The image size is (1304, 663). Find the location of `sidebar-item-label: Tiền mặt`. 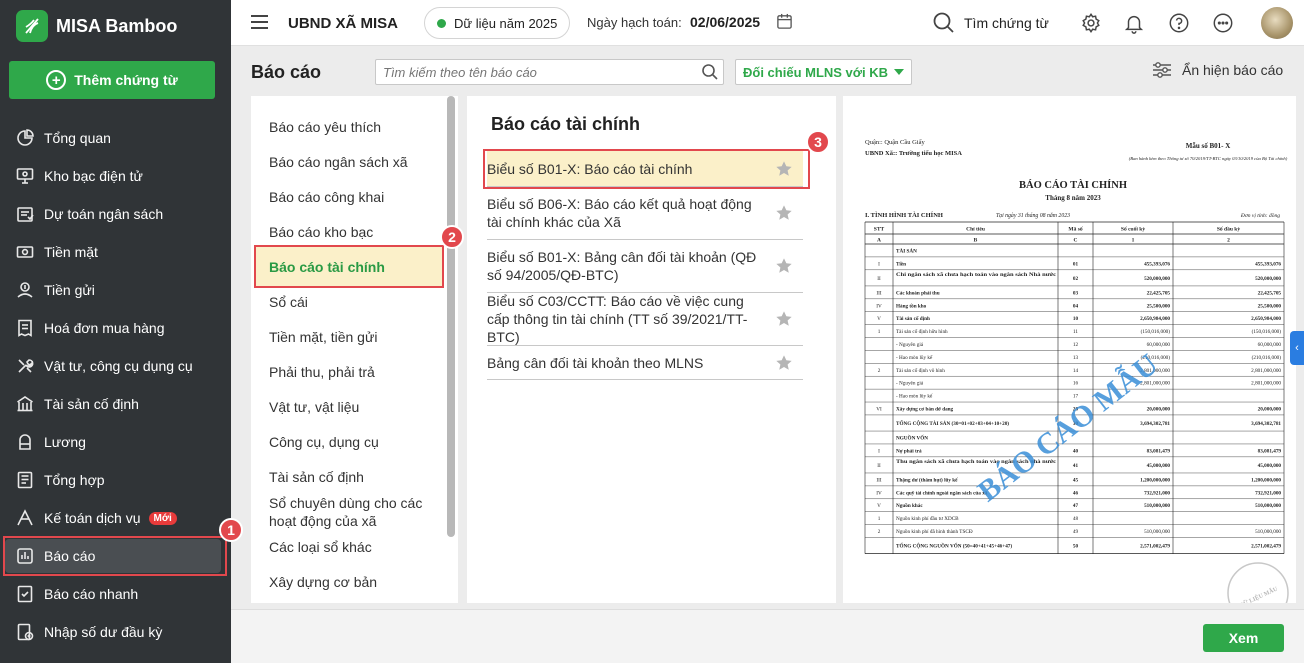

sidebar-item-label: Tiền mặt is located at coordinates (71, 252).